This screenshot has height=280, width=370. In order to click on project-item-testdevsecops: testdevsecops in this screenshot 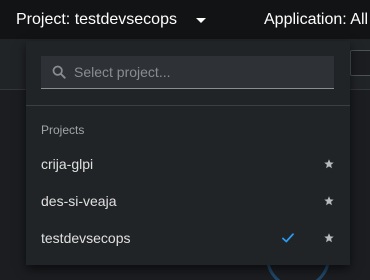, I will do `click(188, 238)`.